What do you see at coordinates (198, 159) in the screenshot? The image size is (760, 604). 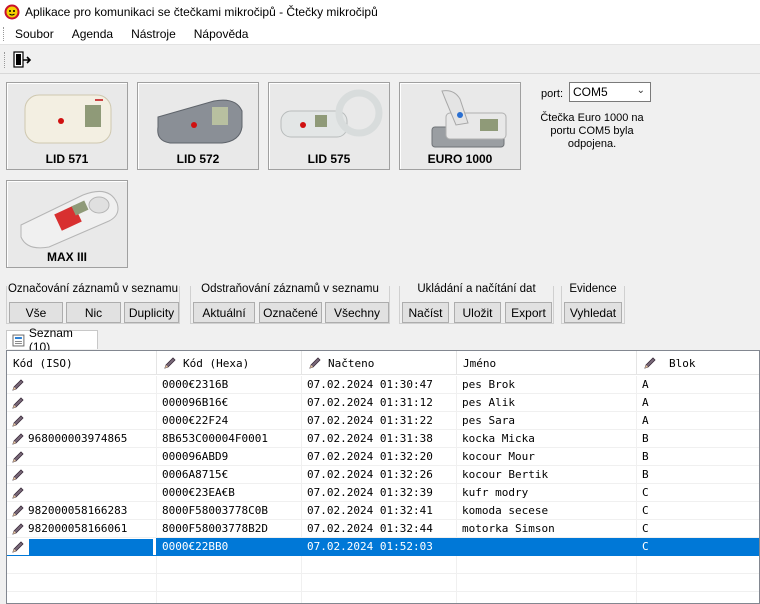 I see `device-lid572-label: LID 572` at bounding box center [198, 159].